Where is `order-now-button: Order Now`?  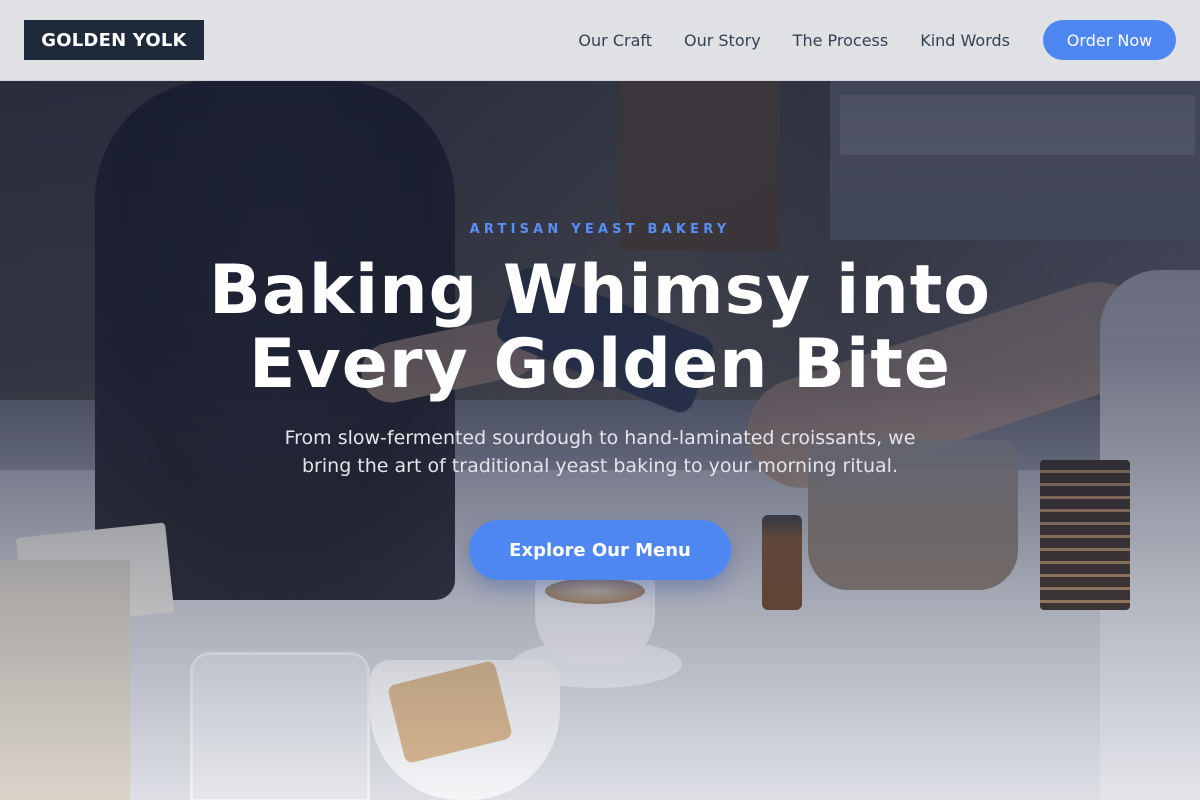
order-now-button: Order Now is located at coordinates (1109, 40).